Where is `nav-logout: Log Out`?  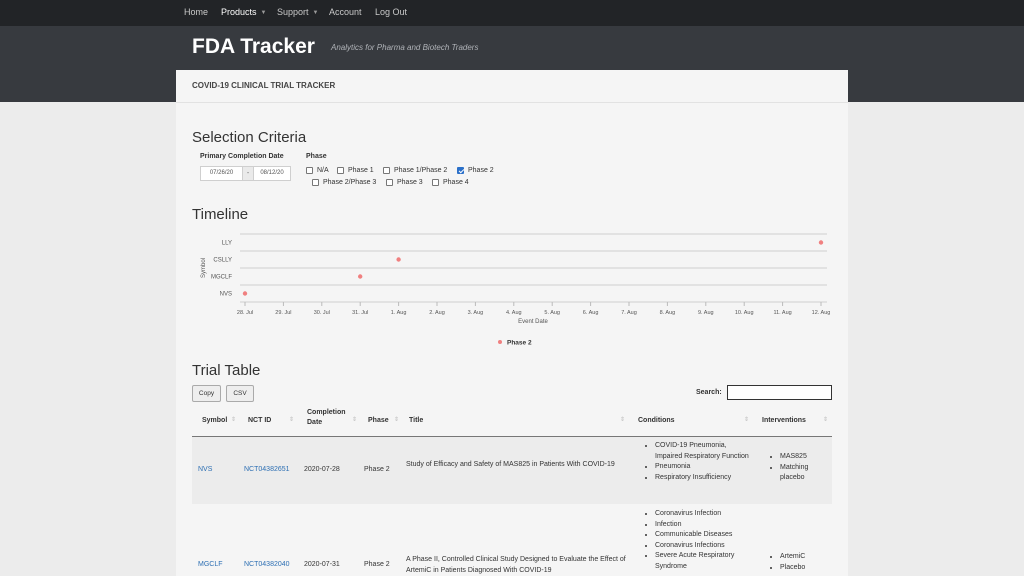
nav-logout: Log Out is located at coordinates (391, 12).